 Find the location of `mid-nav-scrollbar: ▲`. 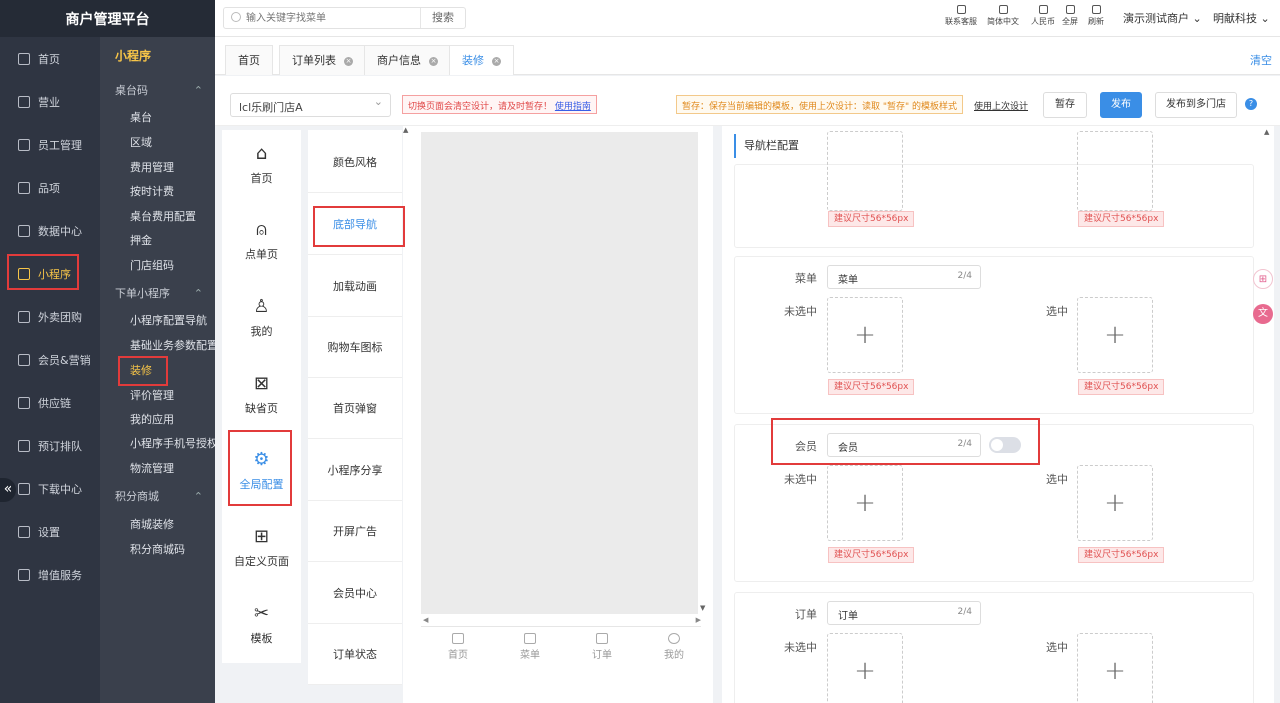

mid-nav-scrollbar: ▲ is located at coordinates (407, 414).